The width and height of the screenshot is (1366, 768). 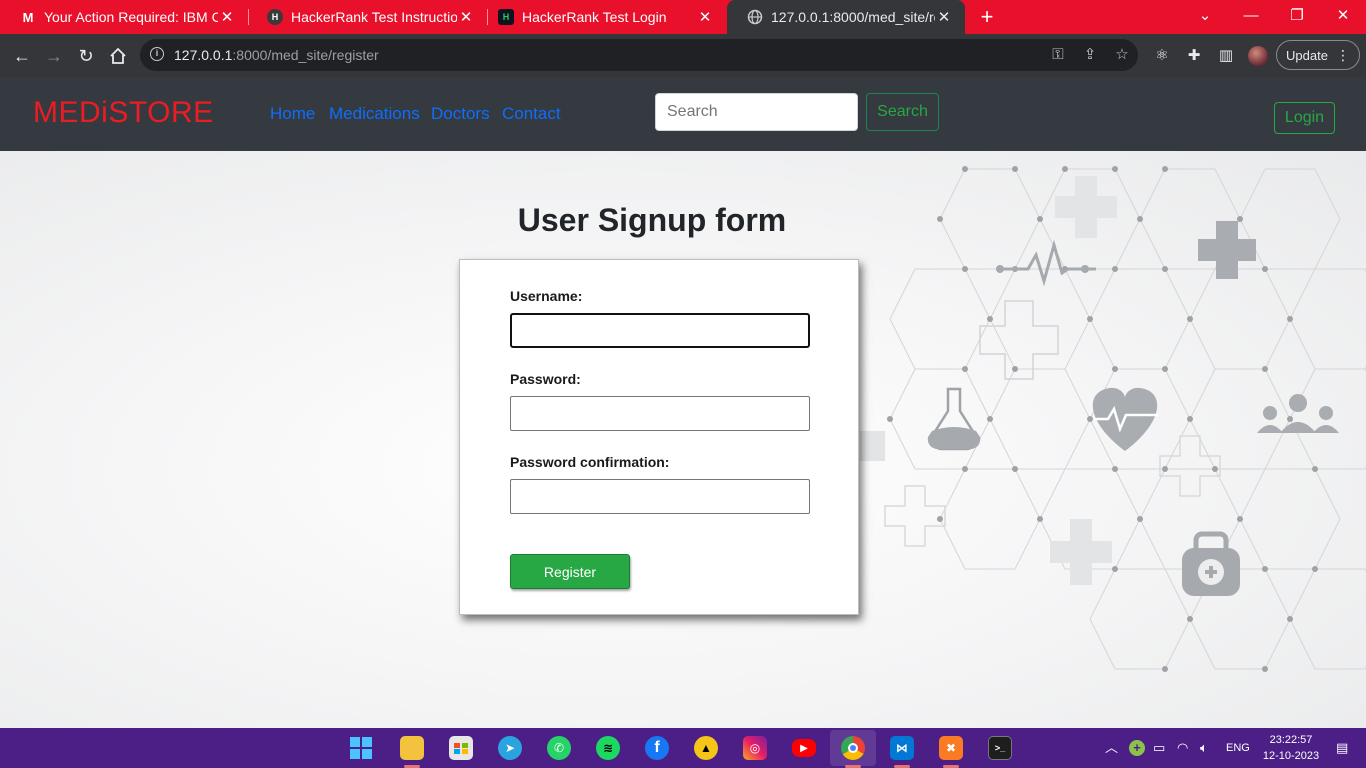 What do you see at coordinates (1342, 55) in the screenshot?
I see `more-menu-icon: ⋮` at bounding box center [1342, 55].